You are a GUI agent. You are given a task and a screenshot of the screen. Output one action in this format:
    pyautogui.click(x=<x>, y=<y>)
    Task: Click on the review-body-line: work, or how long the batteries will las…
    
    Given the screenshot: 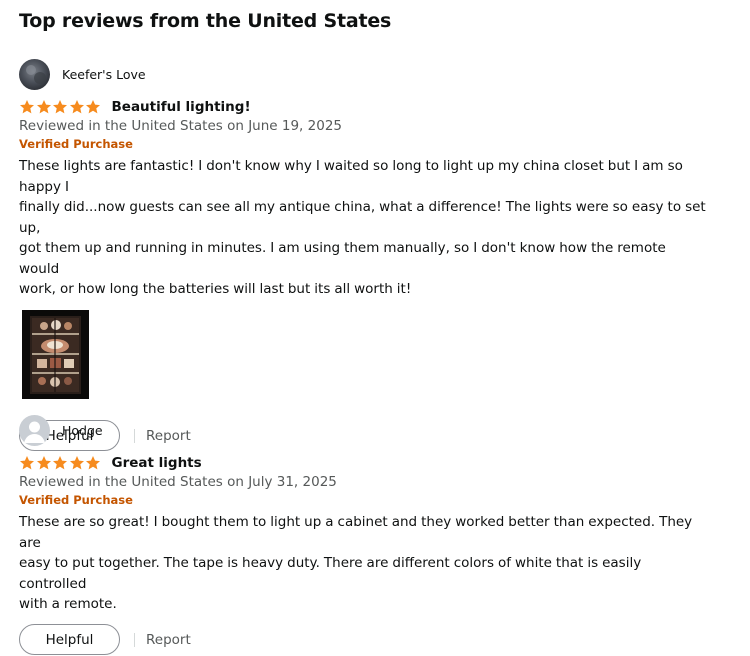 What is the action you would take?
    pyautogui.click(x=215, y=289)
    